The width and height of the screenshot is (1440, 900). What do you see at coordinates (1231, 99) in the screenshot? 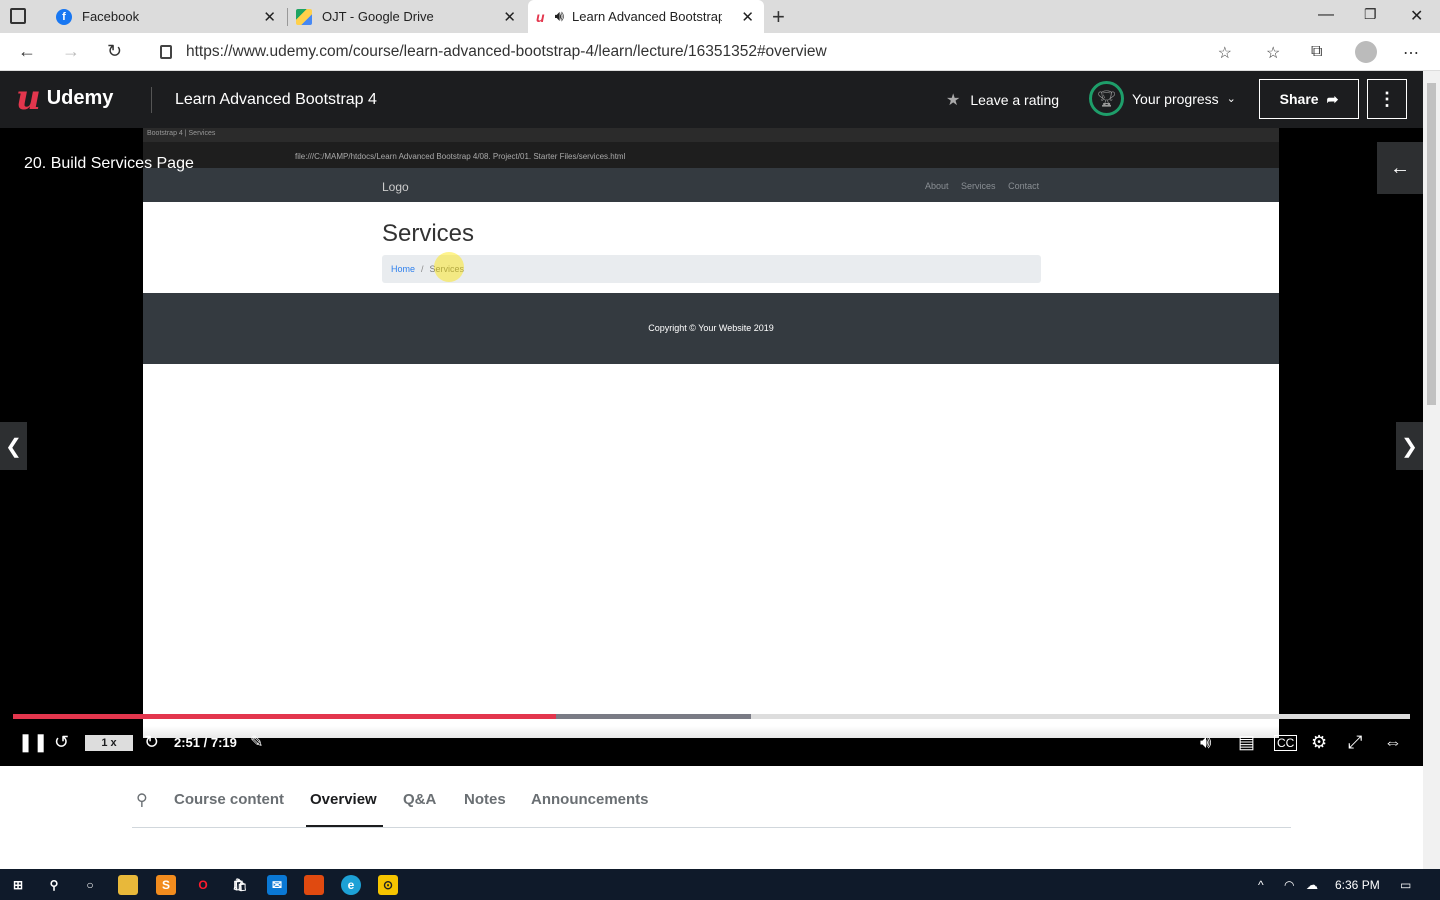
I see `chevron-down-icon: ⌄` at bounding box center [1231, 99].